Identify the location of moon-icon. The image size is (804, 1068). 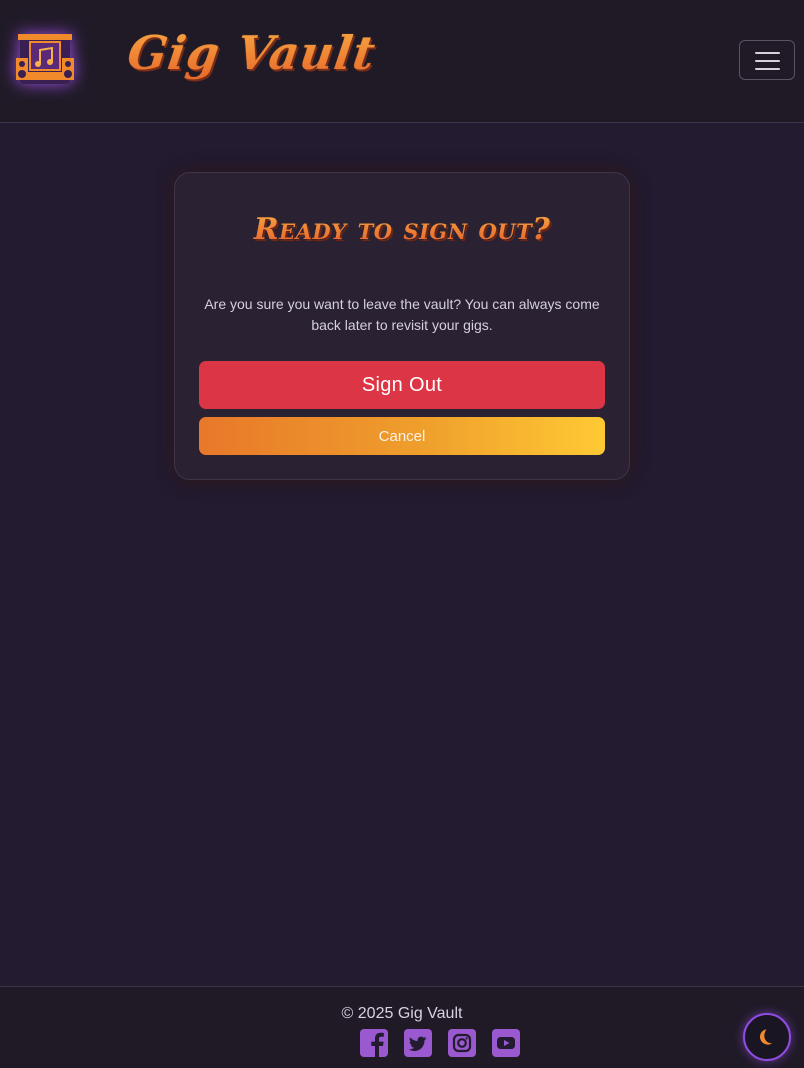
(765, 1037).